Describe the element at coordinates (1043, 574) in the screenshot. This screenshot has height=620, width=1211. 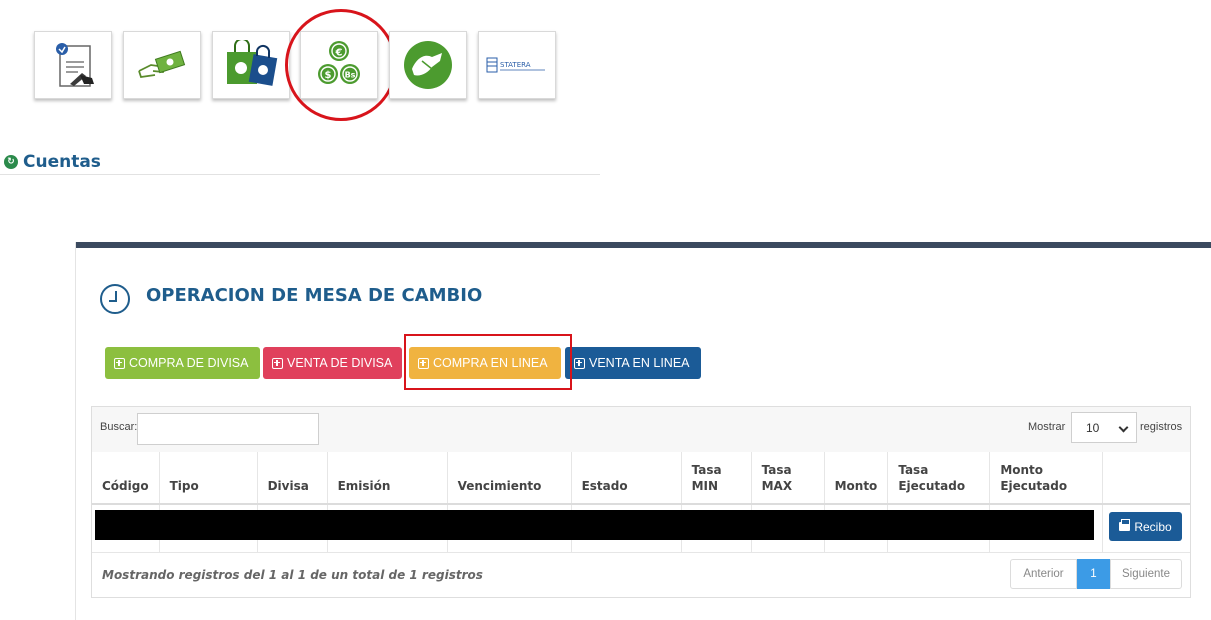
I see `pagination-prev: Anterior` at that location.